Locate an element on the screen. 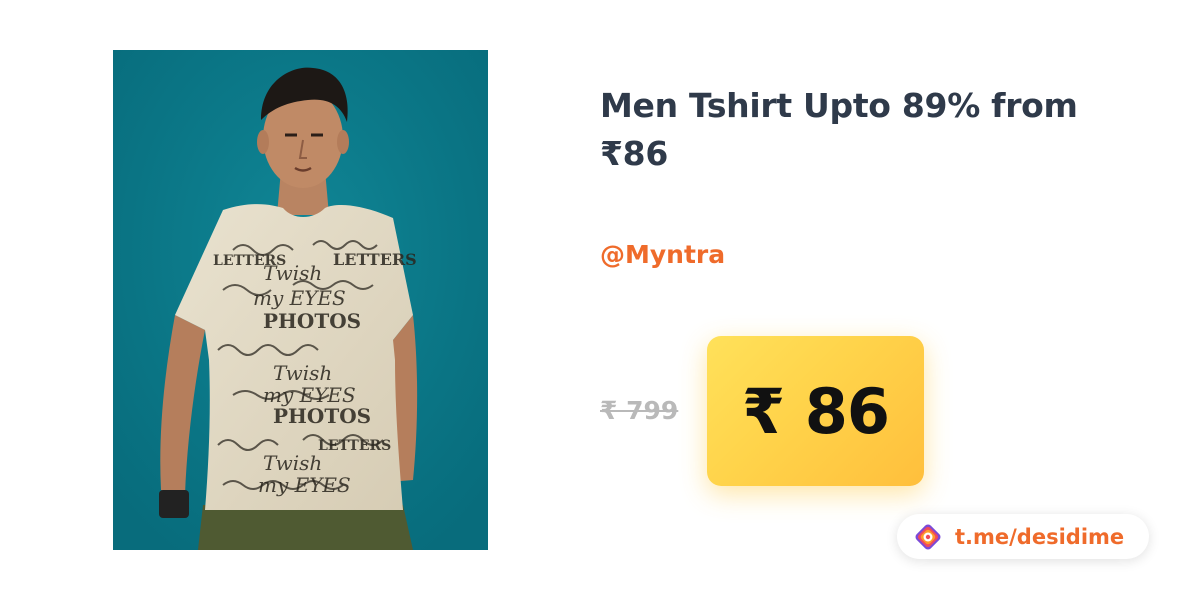 This screenshot has height=600, width=1200. desidime-logo-icon is located at coordinates (928, 537).